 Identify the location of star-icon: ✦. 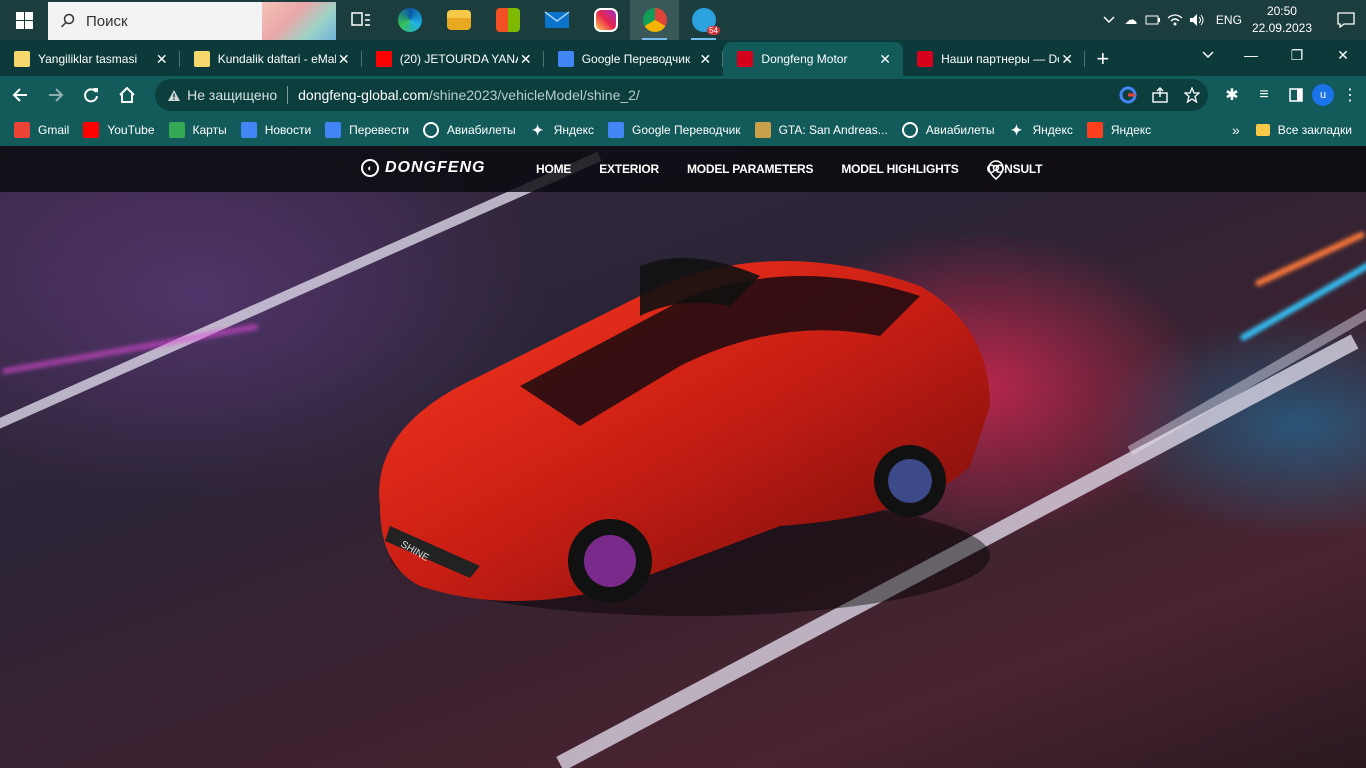
(1016, 129).